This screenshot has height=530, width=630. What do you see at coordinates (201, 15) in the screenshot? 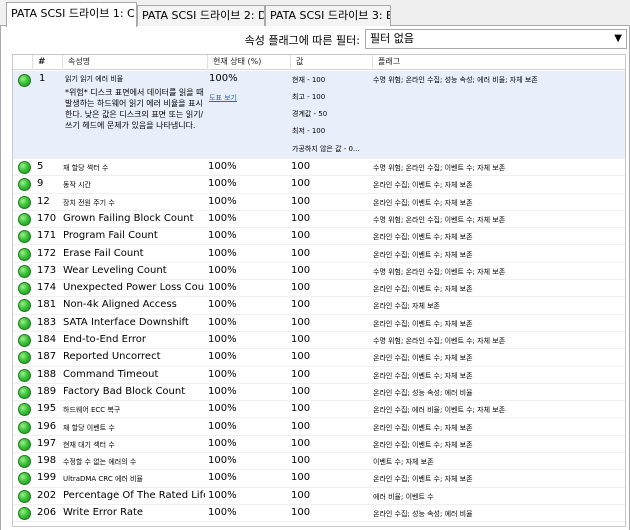
I see `tab-drive-2: PATA SCSI 드라이브 2: D` at bounding box center [201, 15].